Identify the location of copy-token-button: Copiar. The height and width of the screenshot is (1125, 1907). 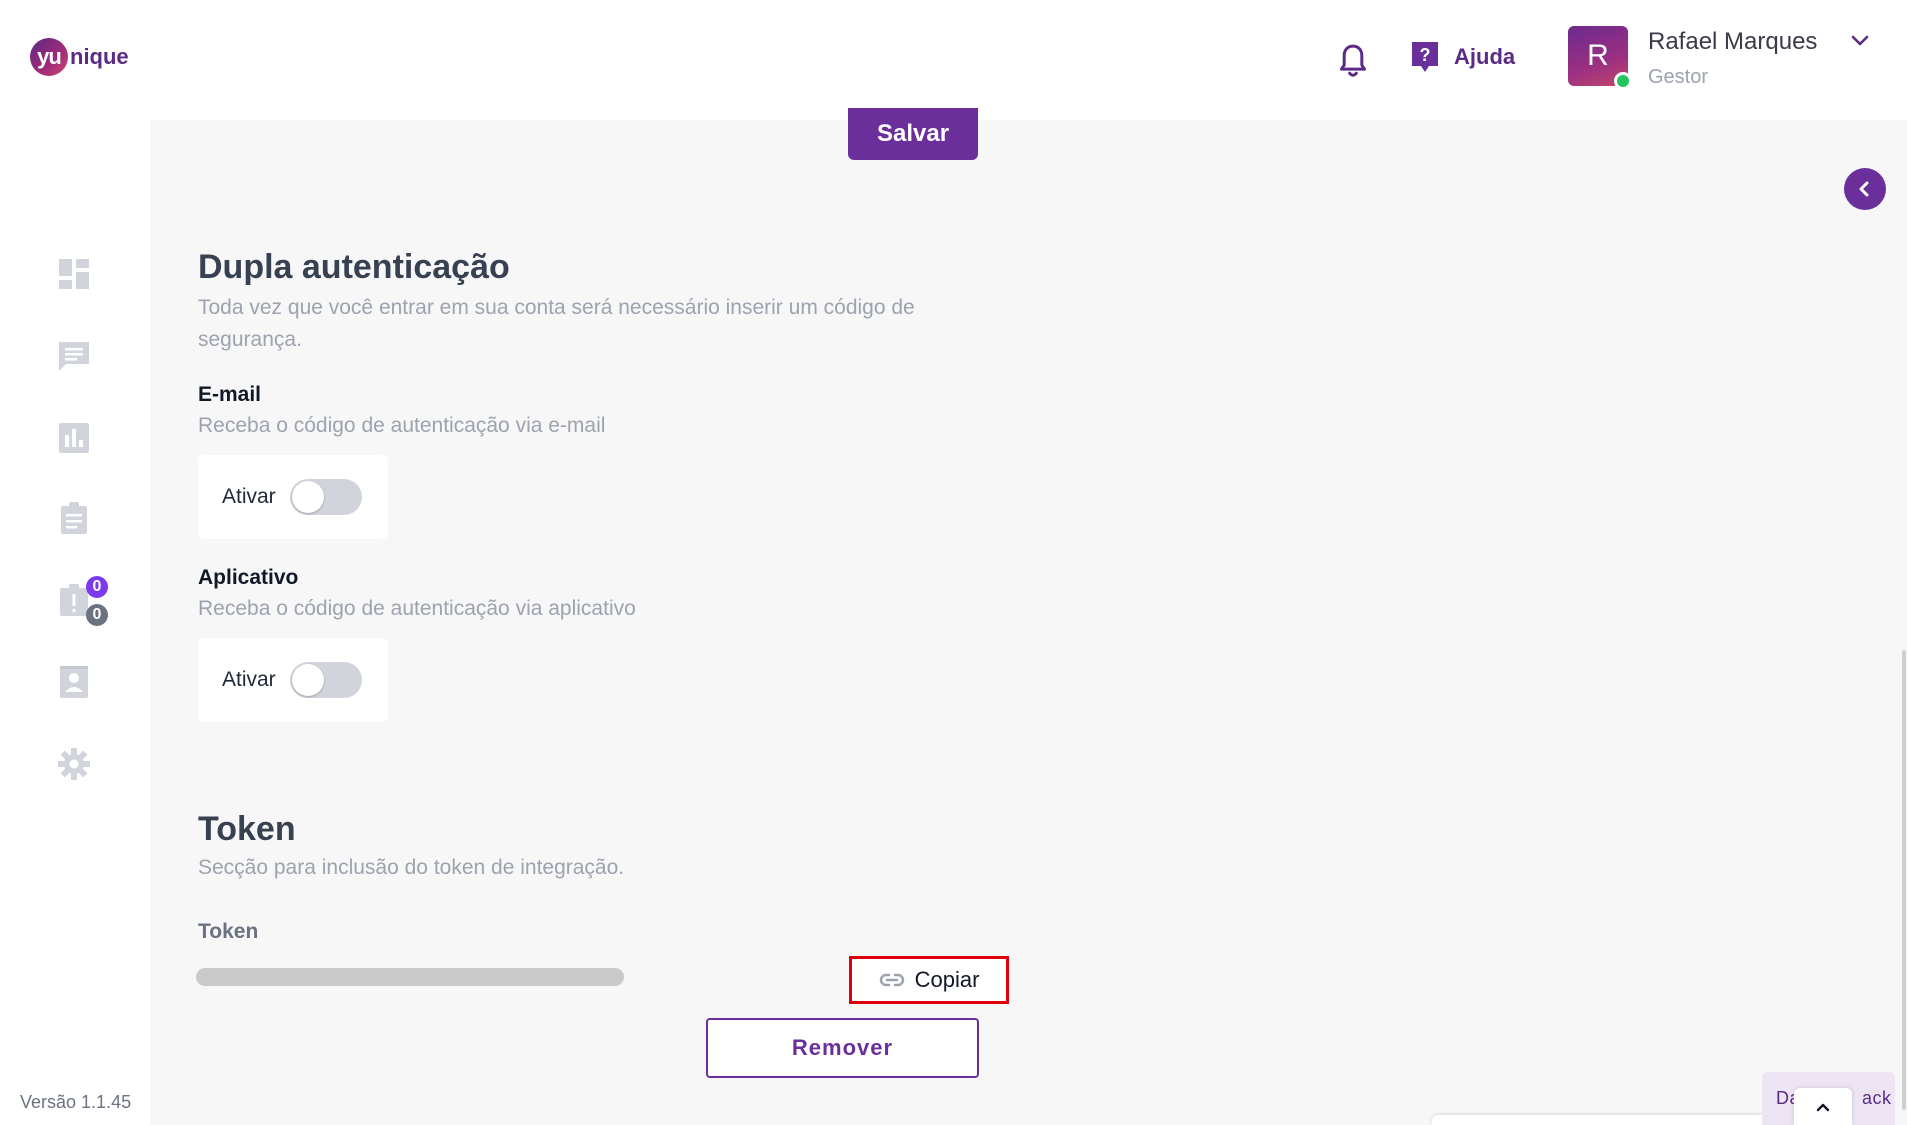
(929, 980).